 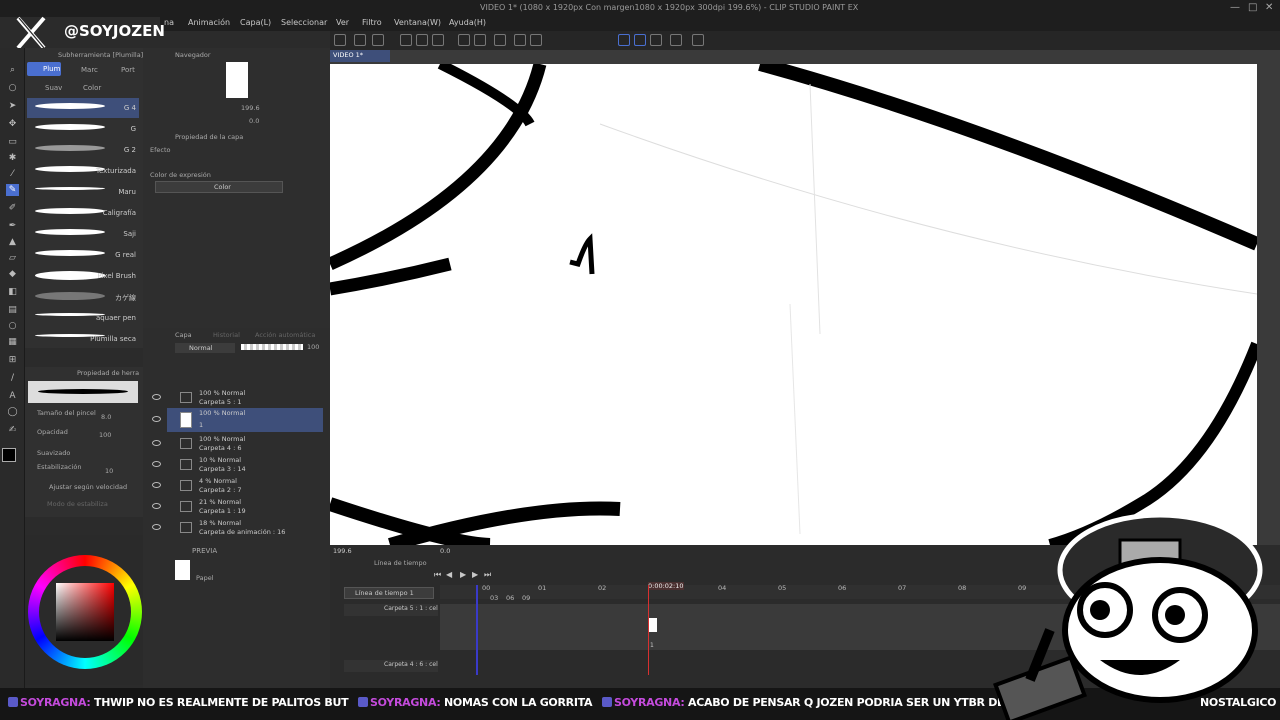 I want to click on tab-auto-action: Acción automática, so click(x=285, y=335).